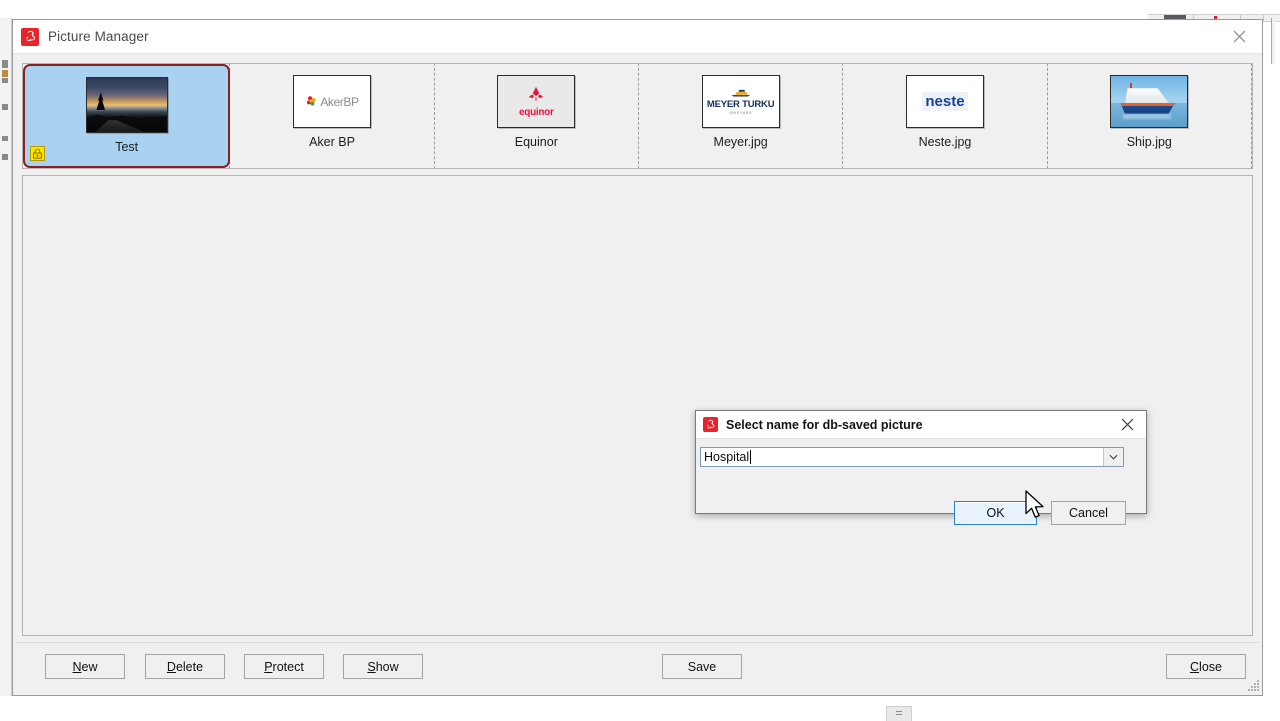 The width and height of the screenshot is (1280, 721). Describe the element at coordinates (332, 142) in the screenshot. I see `thumbnail-label: Aker BP` at that location.